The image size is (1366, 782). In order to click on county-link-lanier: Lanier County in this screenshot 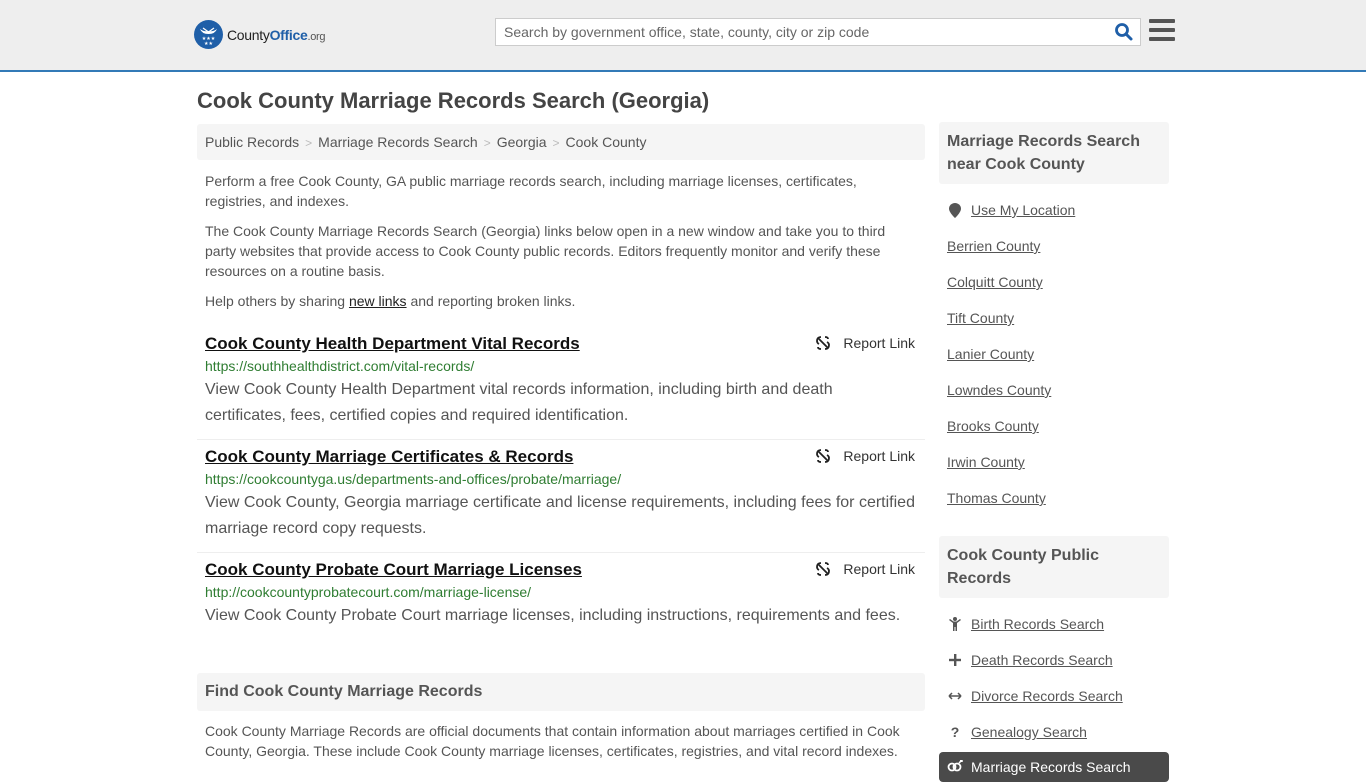, I will do `click(990, 354)`.